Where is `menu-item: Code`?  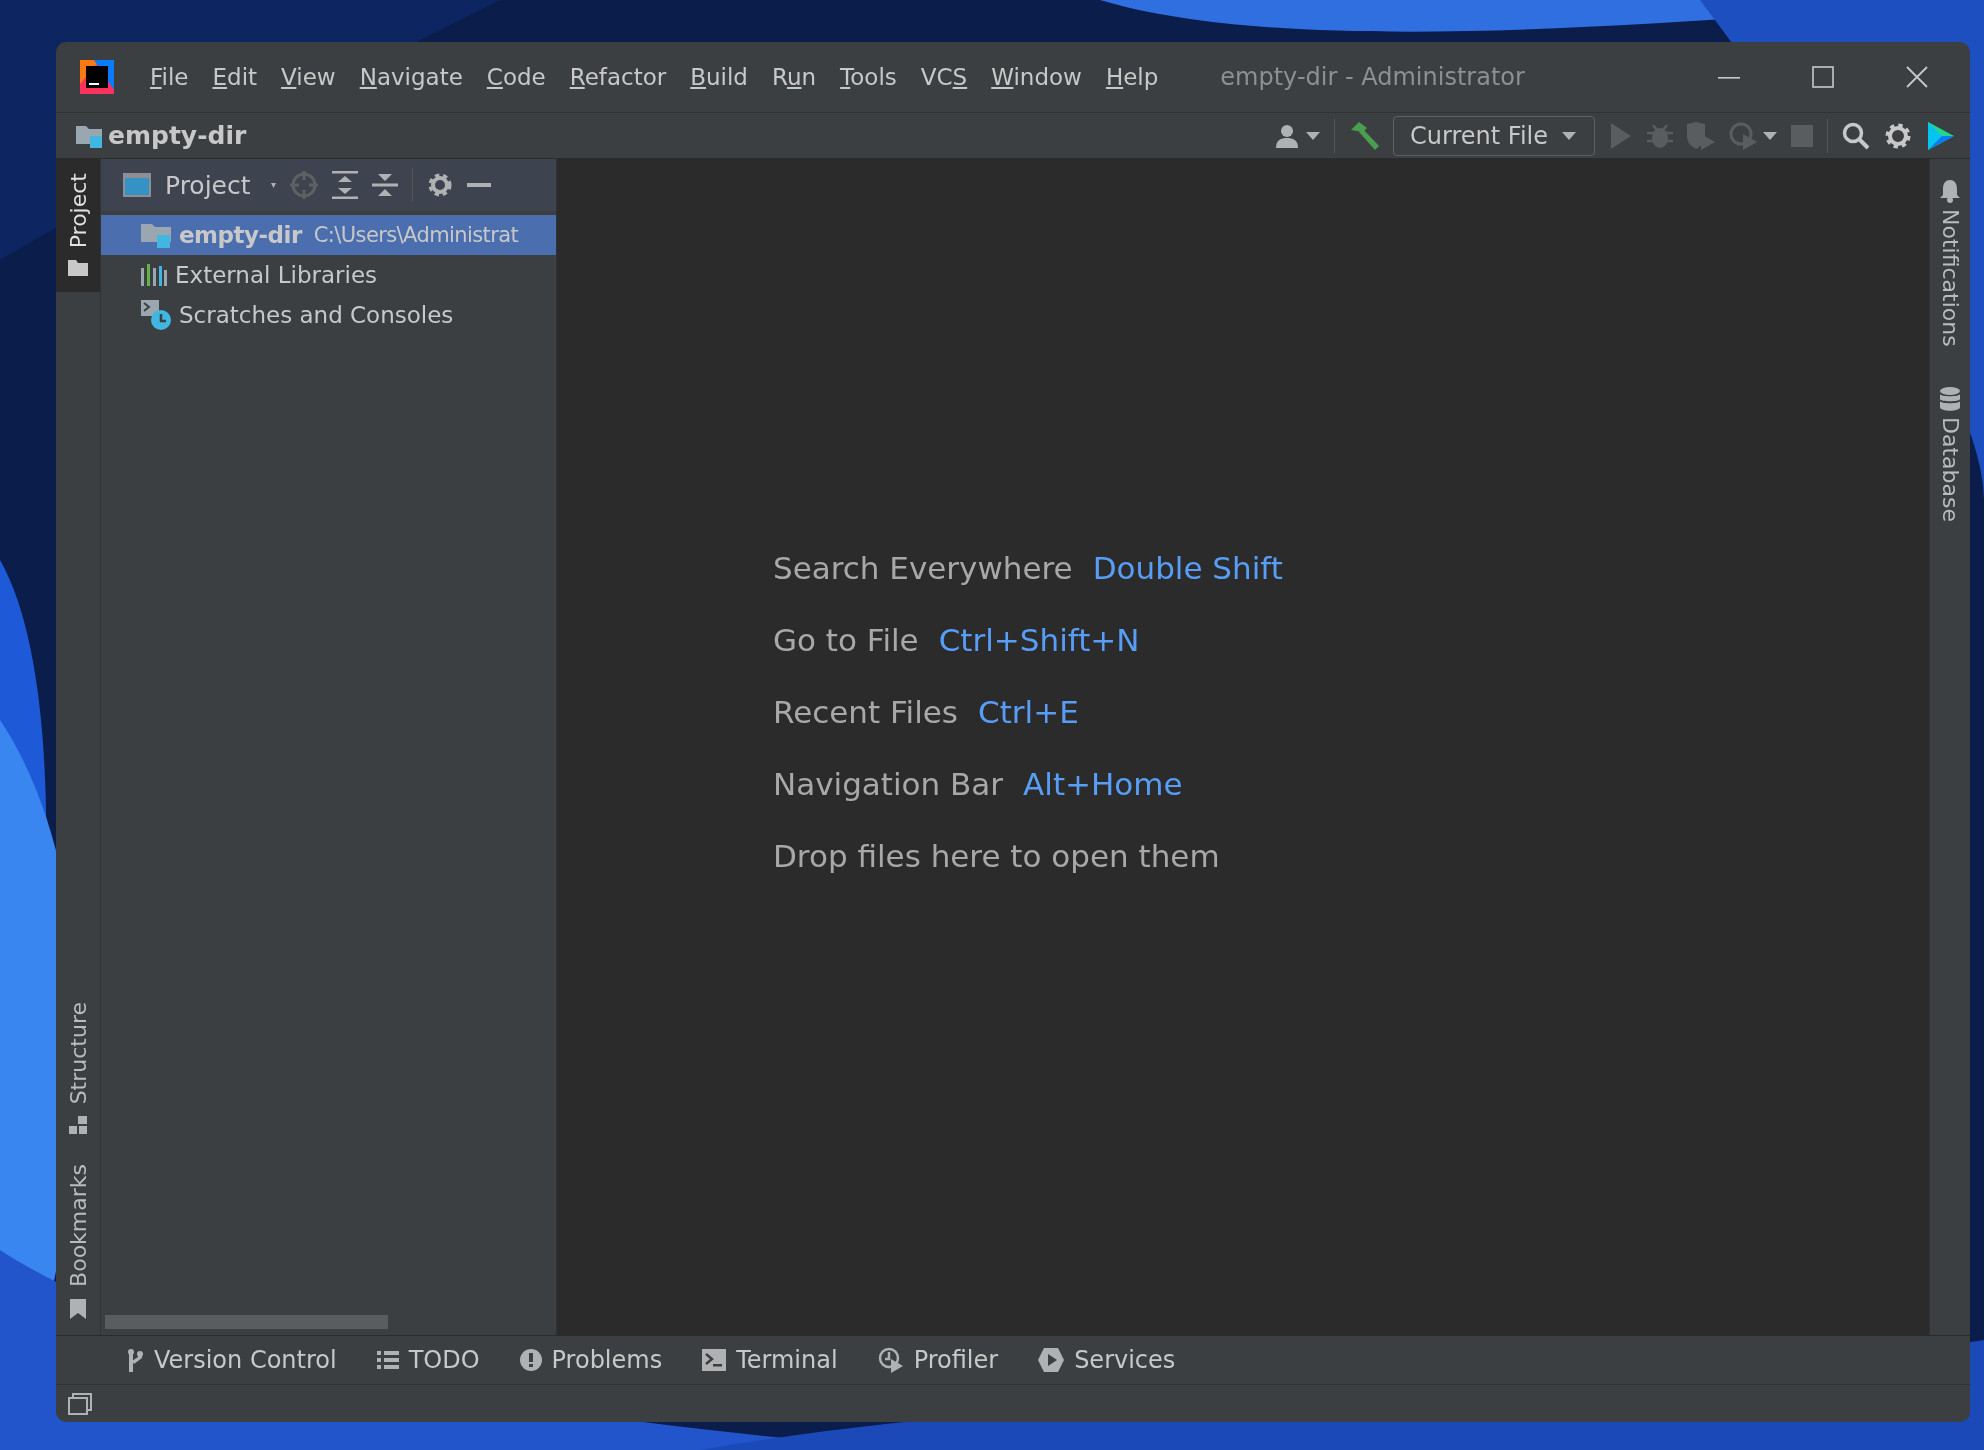 menu-item: Code is located at coordinates (516, 77).